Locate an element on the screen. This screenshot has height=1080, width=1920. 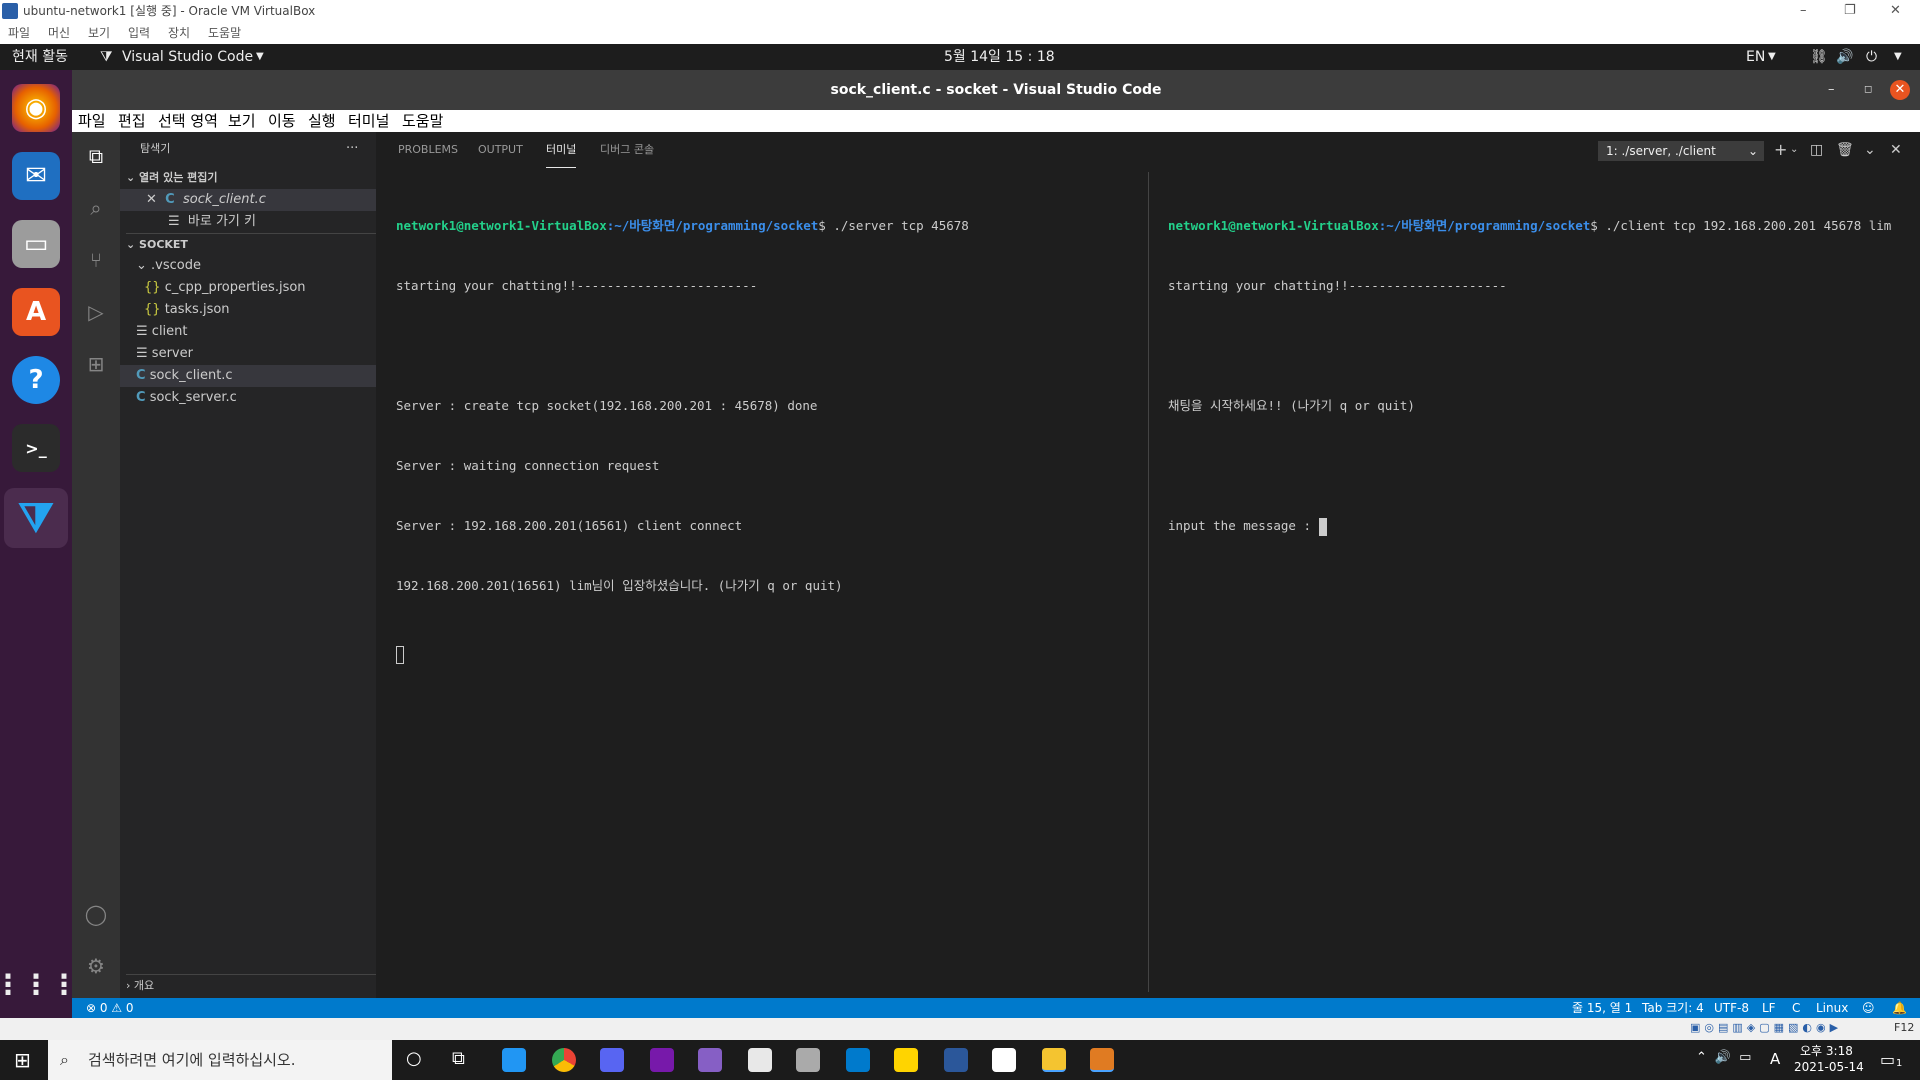
open-editor-sock-client: ✕ C sock_client.c is located at coordinates (248, 200).